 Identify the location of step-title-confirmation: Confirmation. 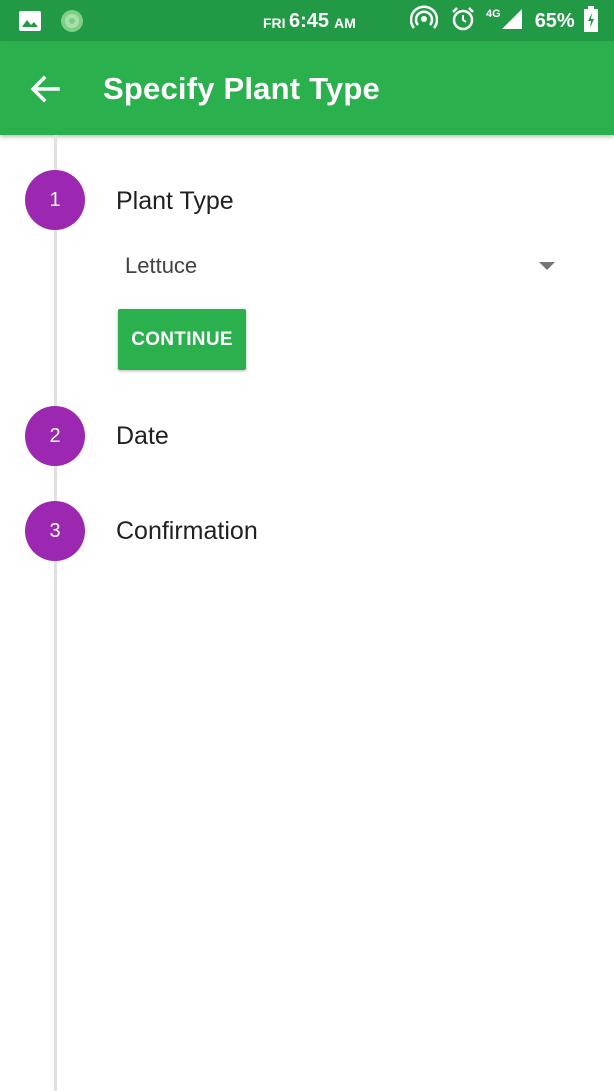
(187, 531).